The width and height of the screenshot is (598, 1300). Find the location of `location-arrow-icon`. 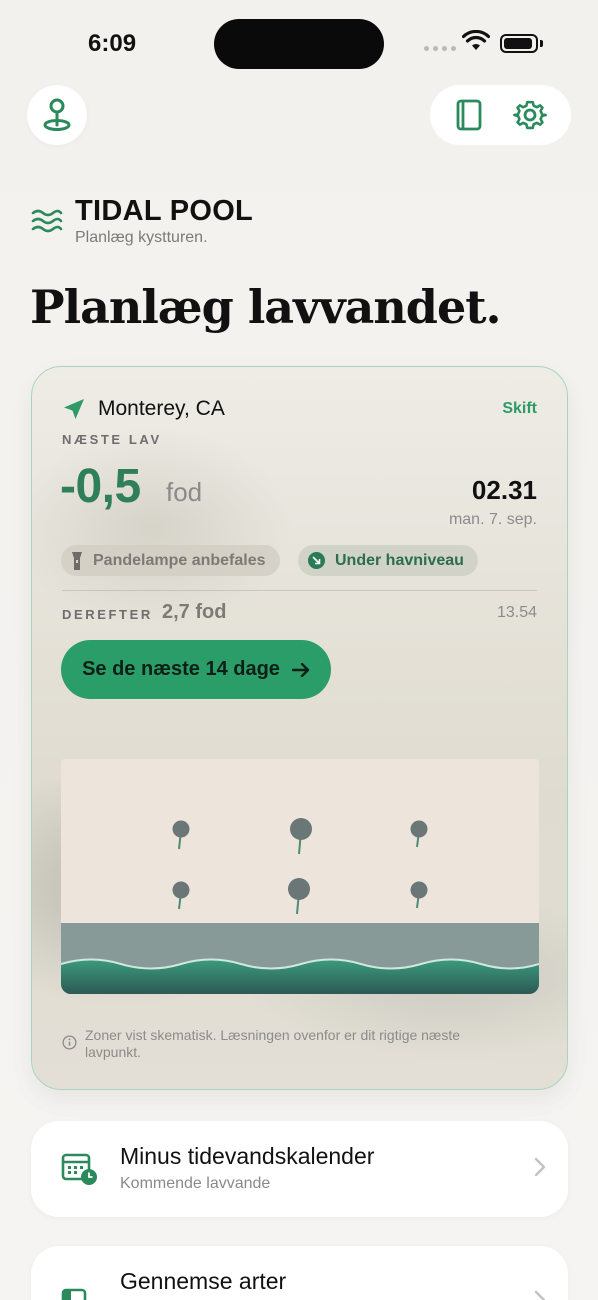

location-arrow-icon is located at coordinates (74, 409).